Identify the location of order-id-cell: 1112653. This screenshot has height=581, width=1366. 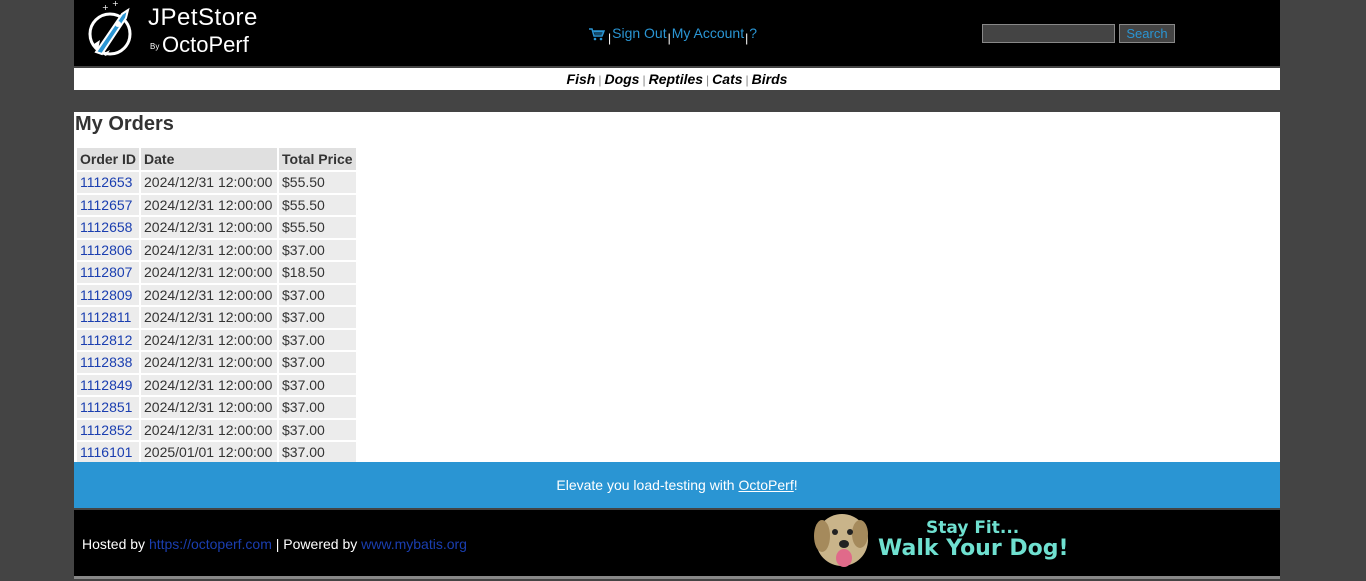
(108, 182).